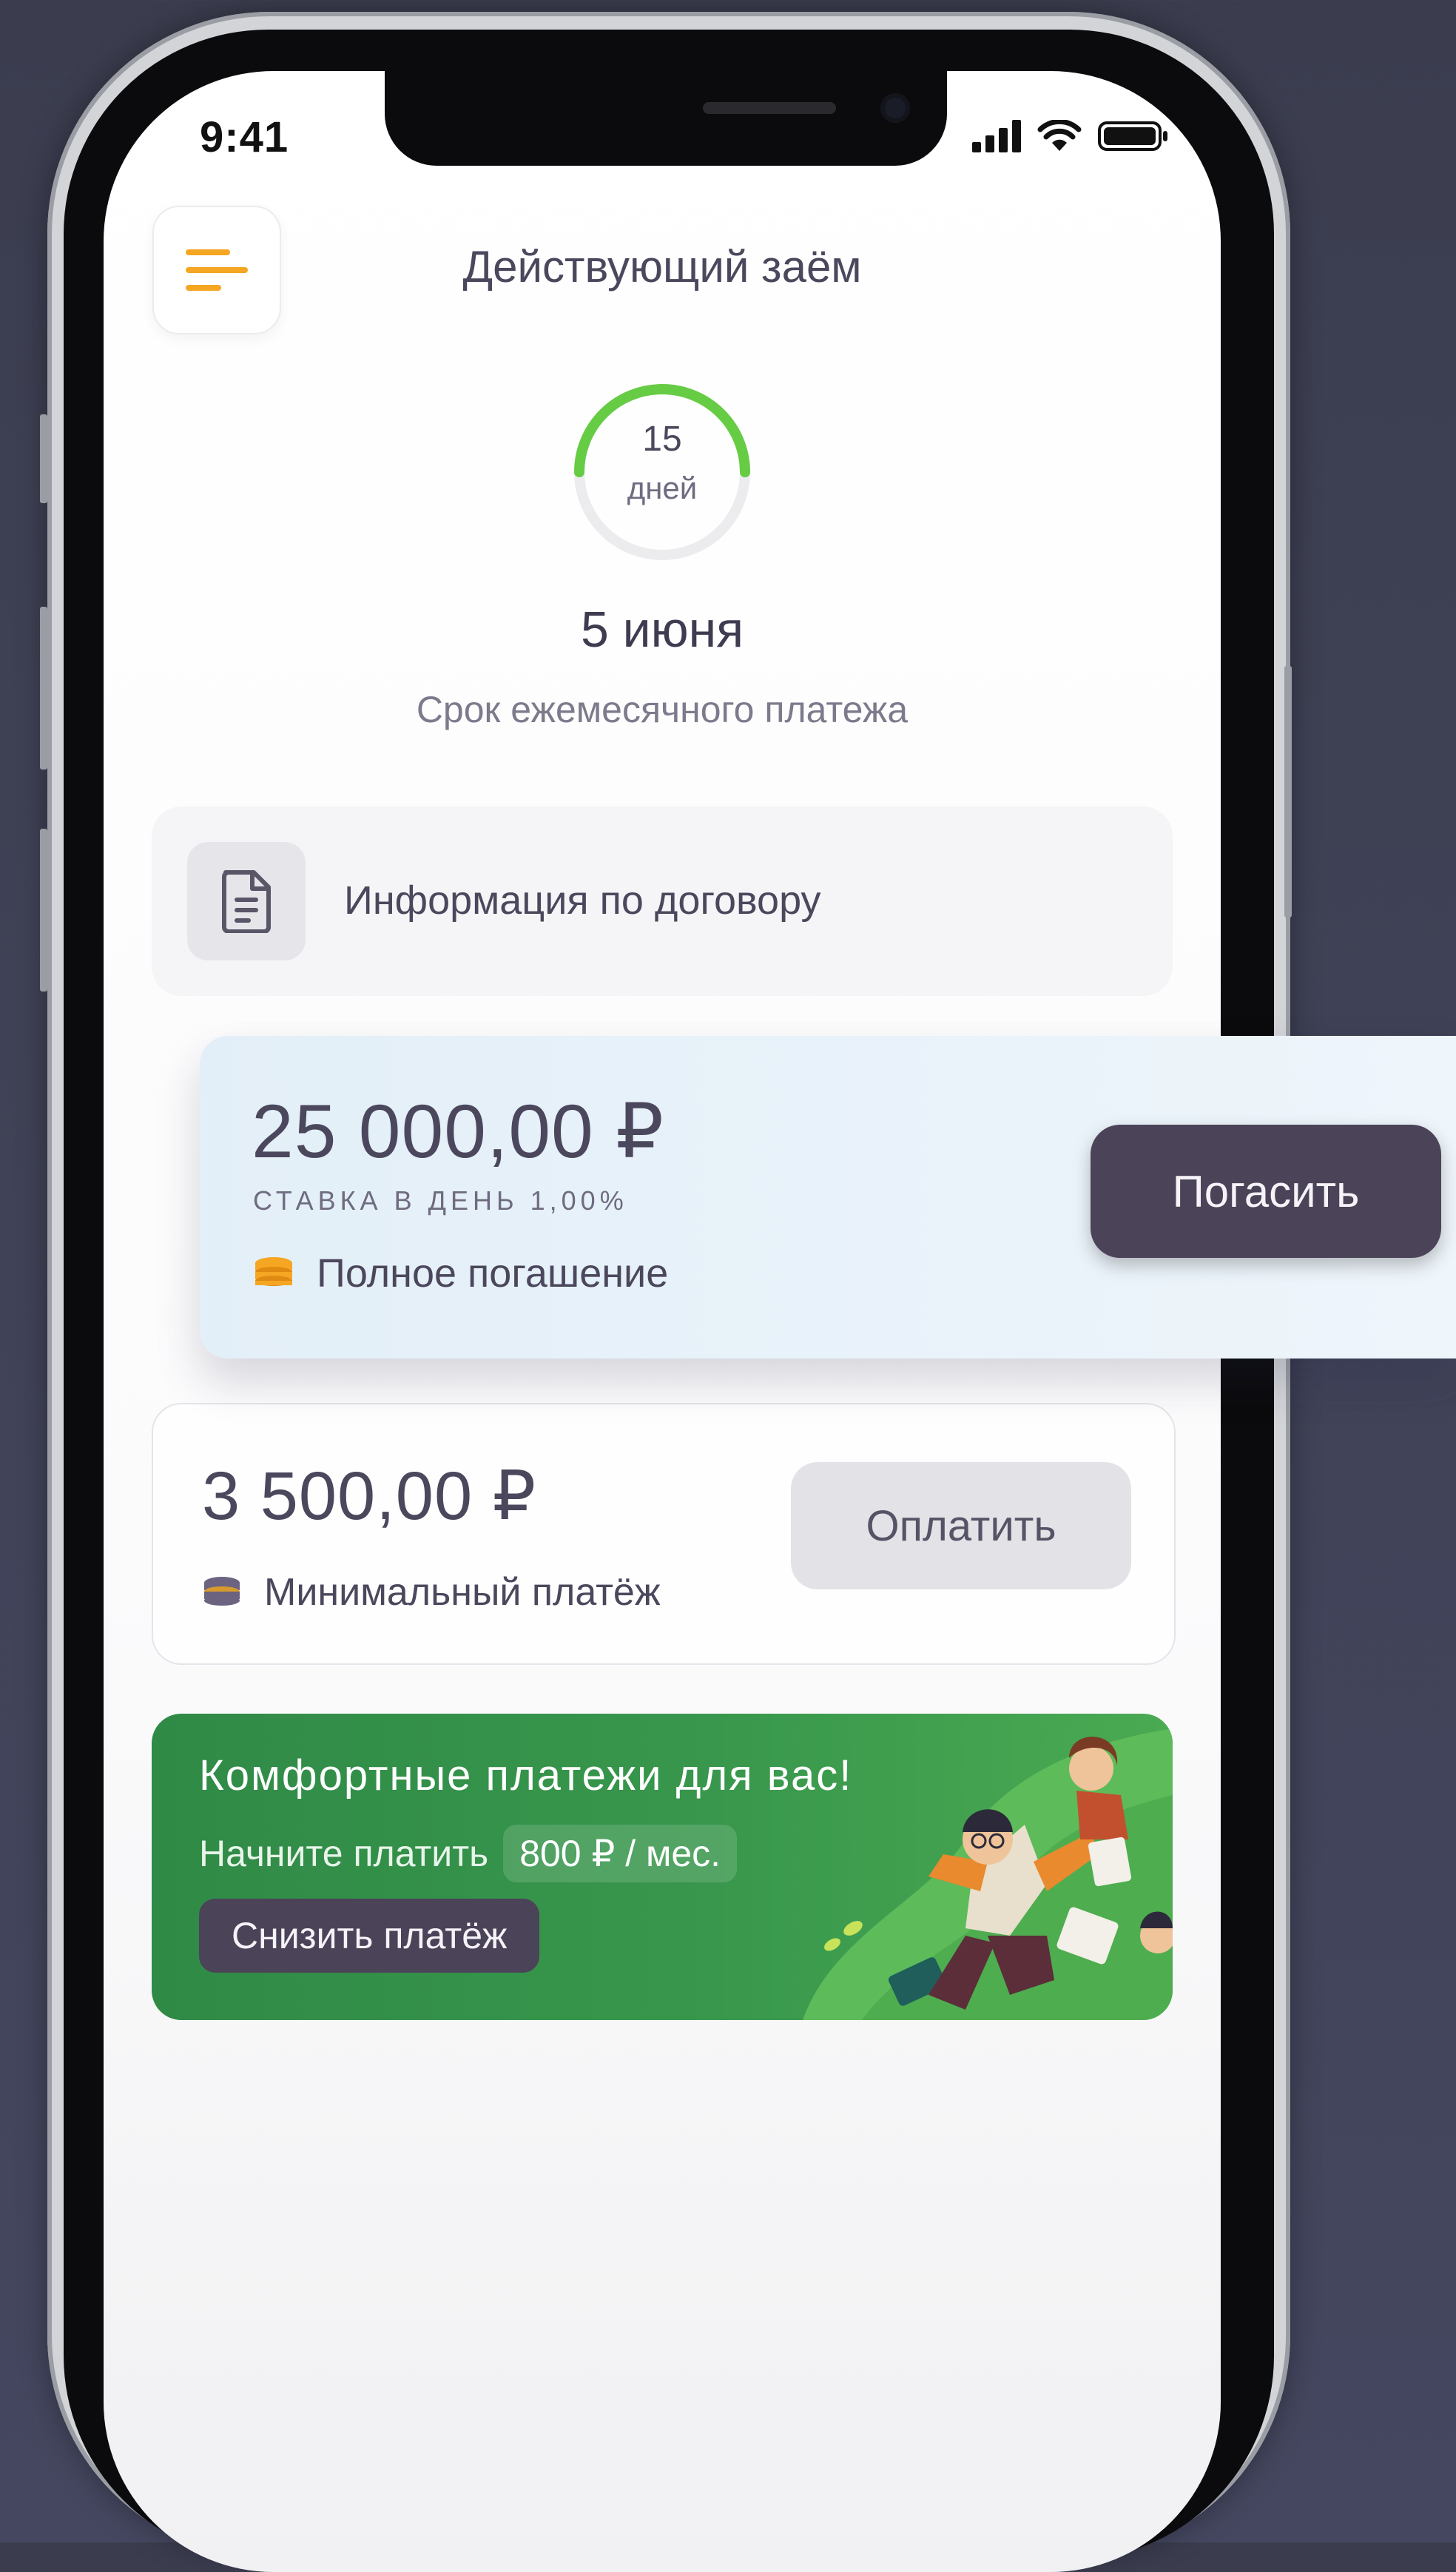 This screenshot has width=1456, height=2572. Describe the element at coordinates (895, 108) in the screenshot. I see `front-camera` at that location.